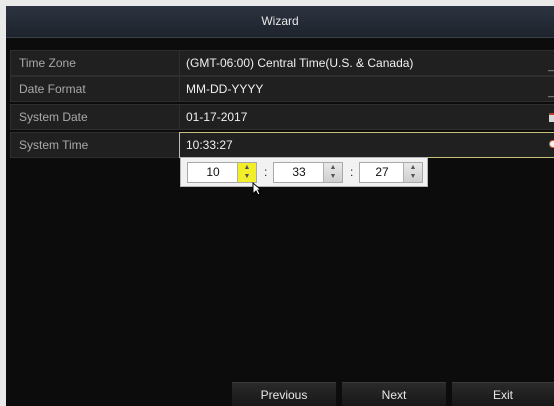  What do you see at coordinates (300, 63) in the screenshot?
I see `time-zone-value: (GMT-06:00) Central Time(U.S. & Canada)` at bounding box center [300, 63].